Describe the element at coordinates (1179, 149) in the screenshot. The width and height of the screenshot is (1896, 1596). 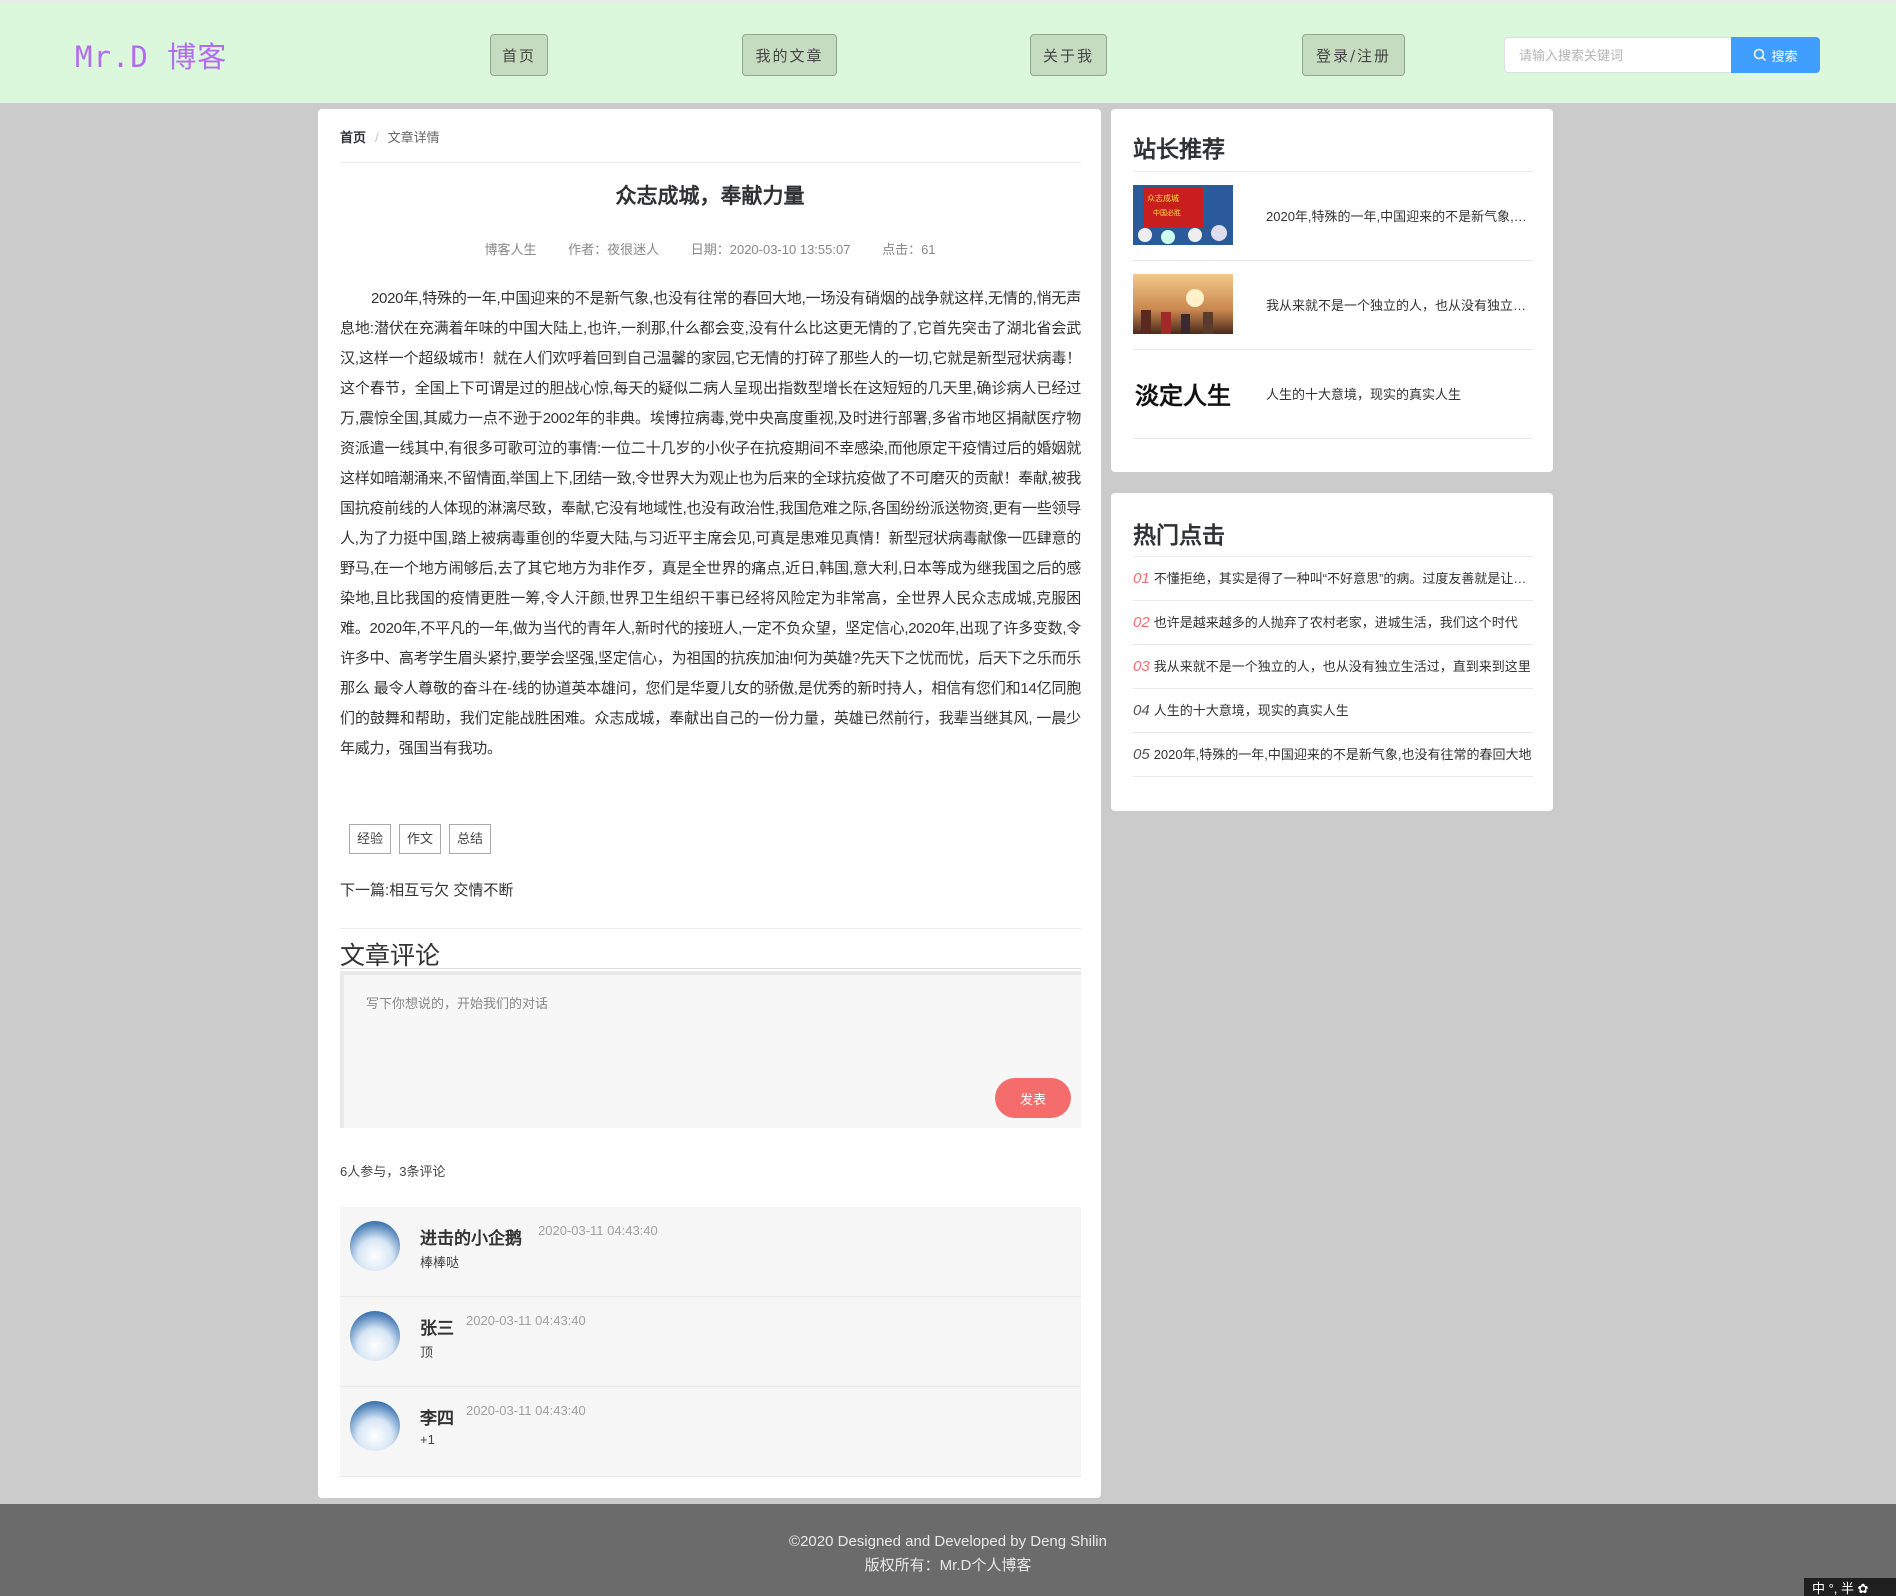
I see `recommend-title: 站长推荐` at that location.